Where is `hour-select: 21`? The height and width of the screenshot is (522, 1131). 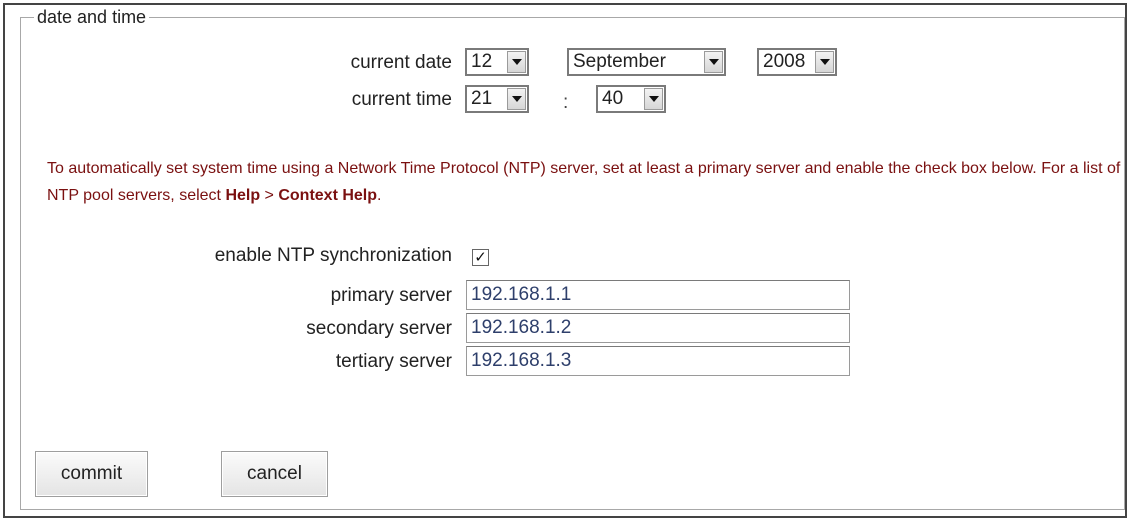 hour-select: 21 is located at coordinates (497, 99).